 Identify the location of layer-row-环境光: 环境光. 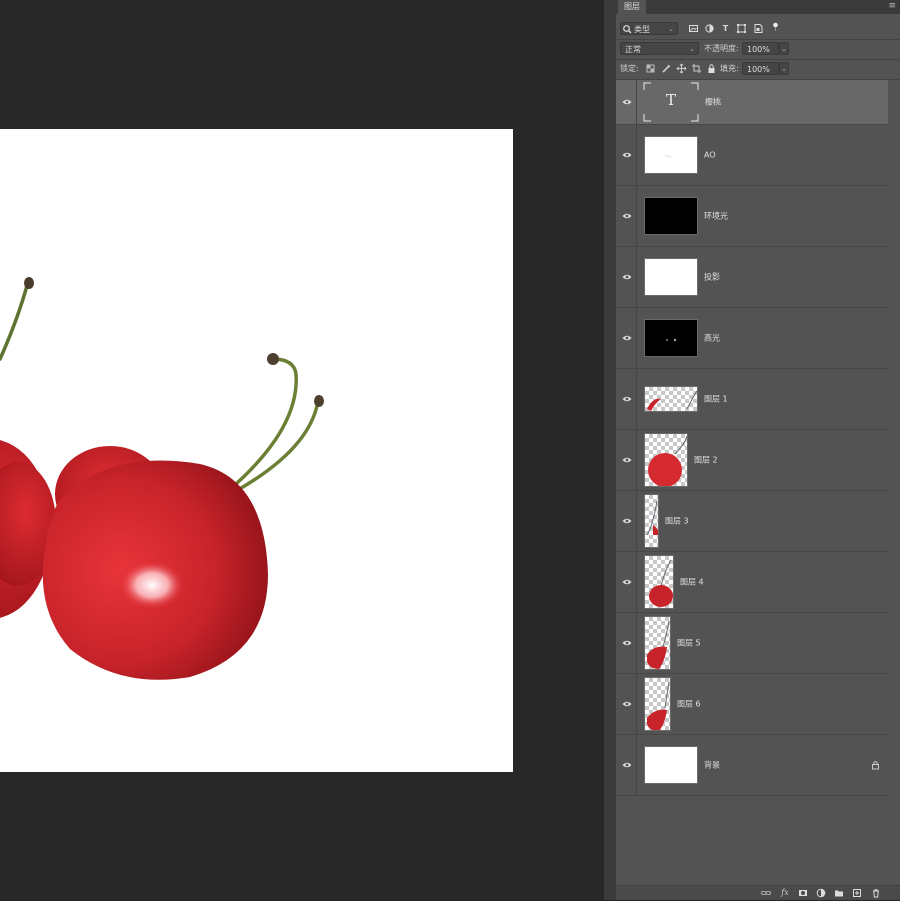
(752, 216).